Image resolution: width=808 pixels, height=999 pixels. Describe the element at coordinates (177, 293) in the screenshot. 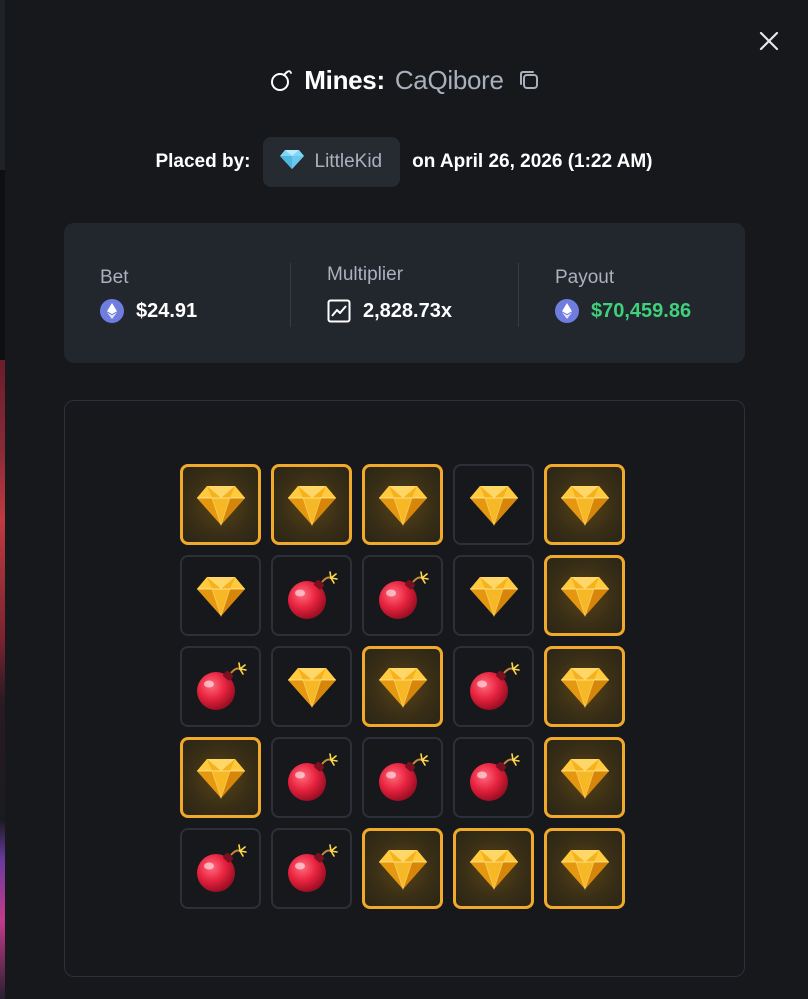

I see `bet-stat: Bet $24.91` at that location.